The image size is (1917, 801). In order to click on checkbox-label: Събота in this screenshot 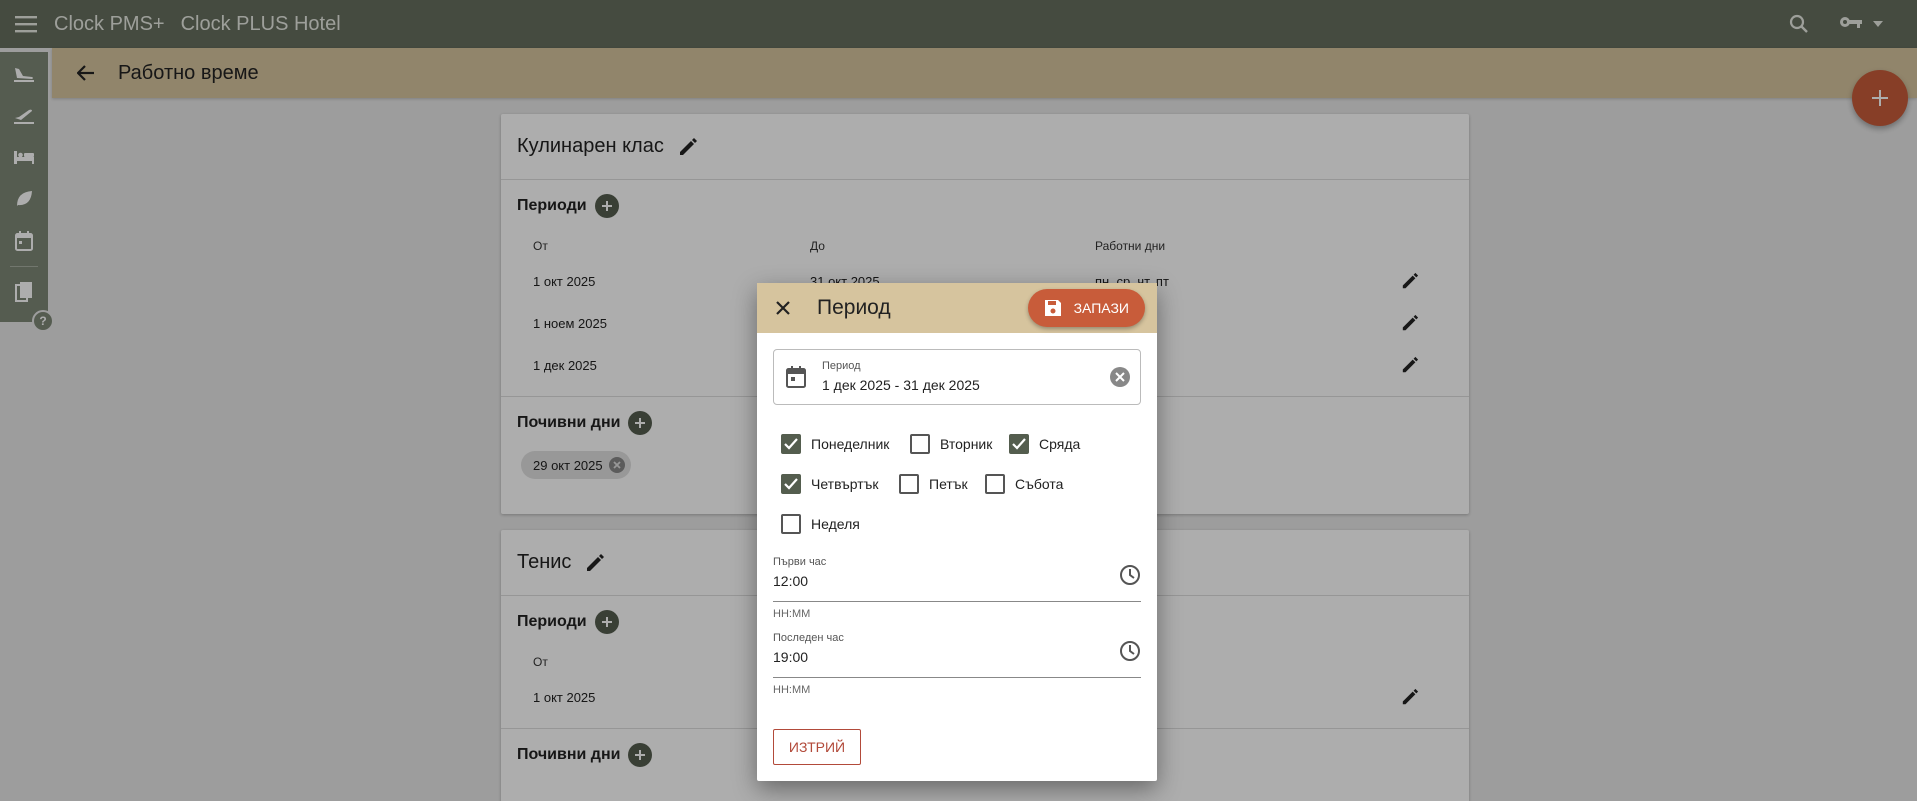, I will do `click(1039, 484)`.